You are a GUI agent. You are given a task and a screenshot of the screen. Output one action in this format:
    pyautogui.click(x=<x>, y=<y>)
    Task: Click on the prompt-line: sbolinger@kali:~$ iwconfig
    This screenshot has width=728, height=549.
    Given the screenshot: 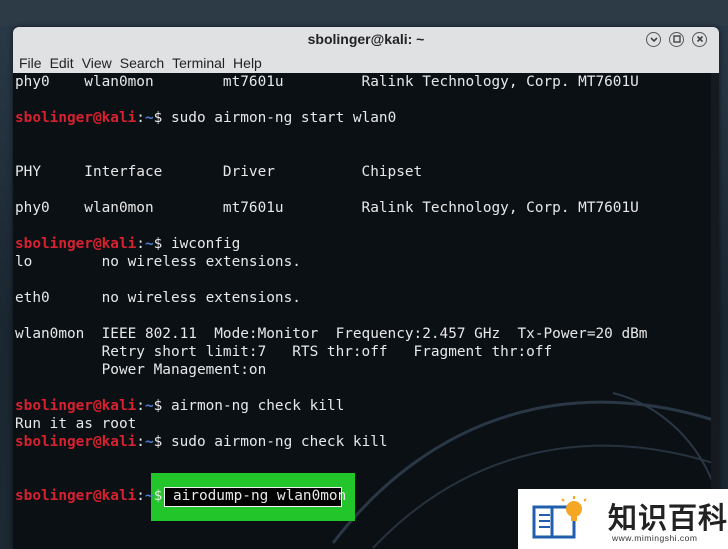 What is the action you would take?
    pyautogui.click(x=128, y=244)
    